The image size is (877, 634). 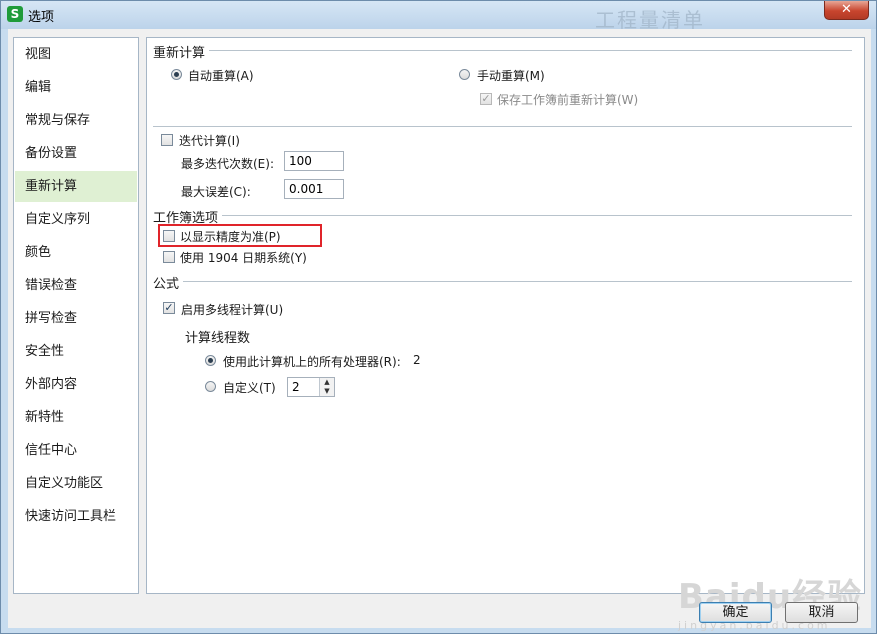 What do you see at coordinates (209, 140) in the screenshot?
I see `iterative-calc-label: 迭代计算(I)` at bounding box center [209, 140].